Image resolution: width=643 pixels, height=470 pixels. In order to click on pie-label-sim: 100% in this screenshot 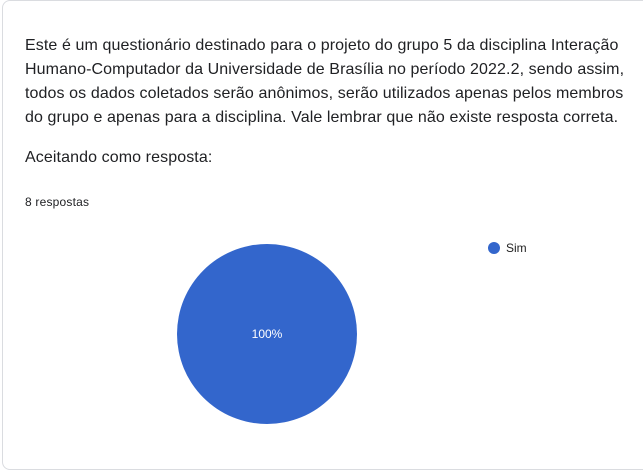, I will do `click(267, 334)`.